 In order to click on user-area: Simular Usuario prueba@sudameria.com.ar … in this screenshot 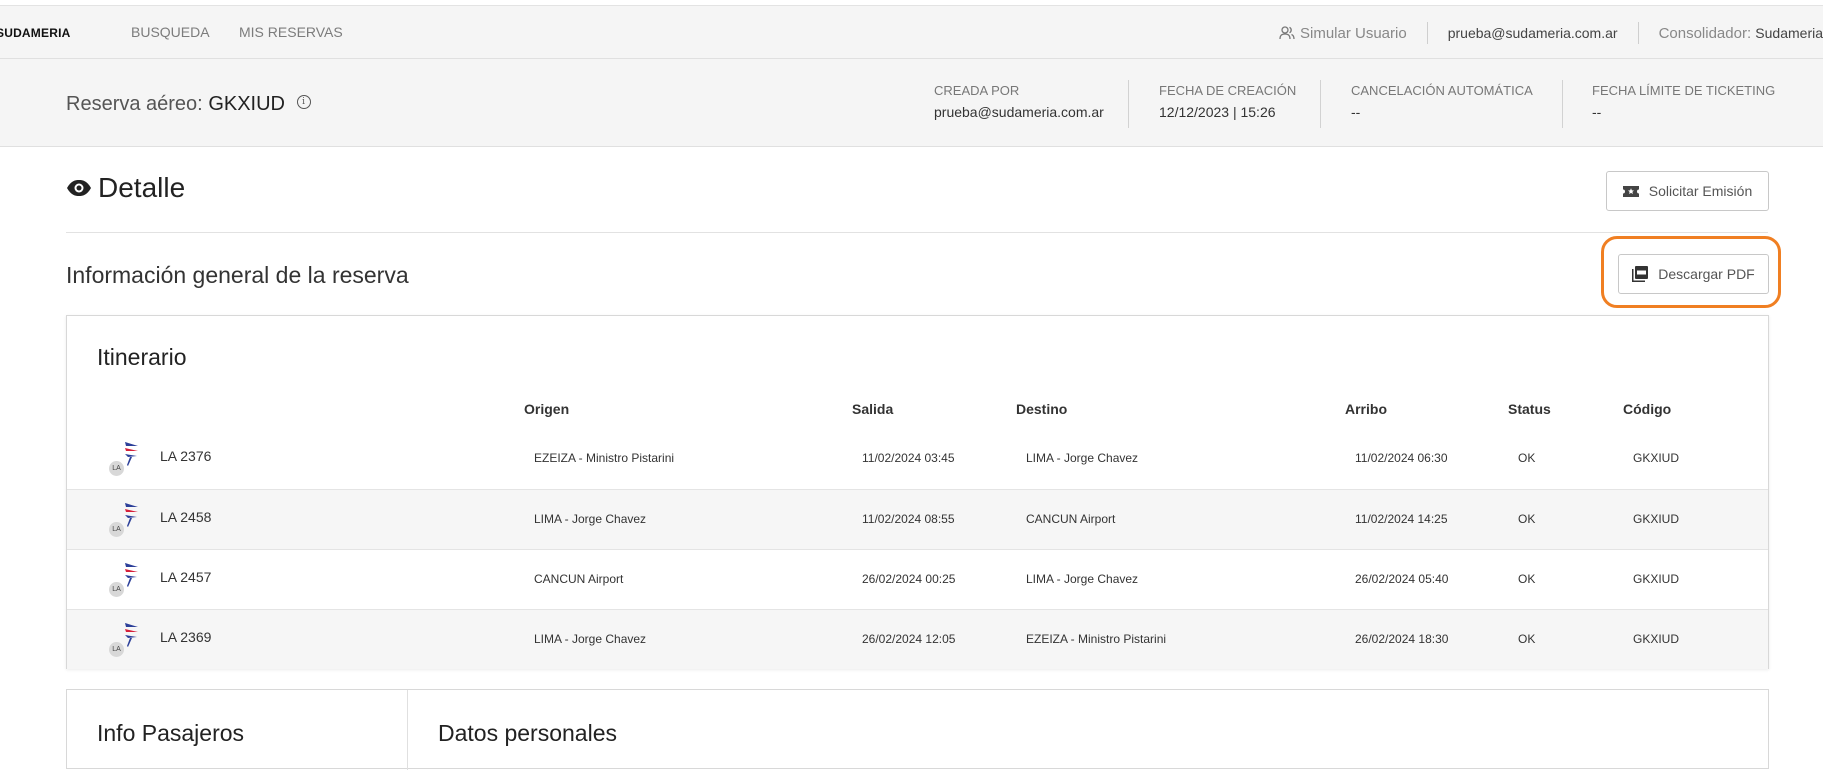, I will do `click(1551, 33)`.